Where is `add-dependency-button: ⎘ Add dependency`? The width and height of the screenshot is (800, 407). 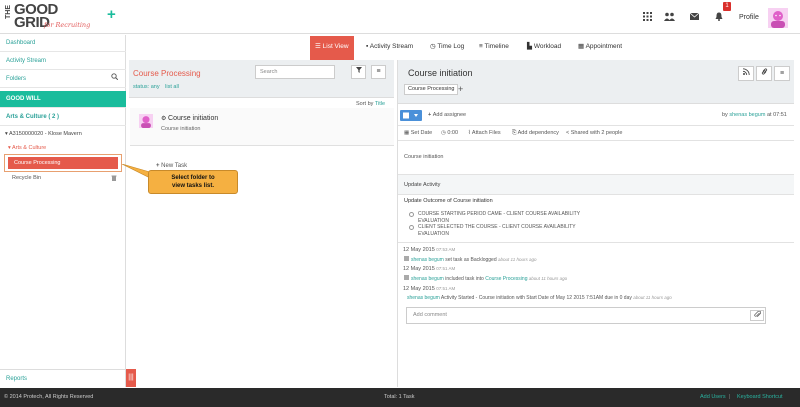
add-dependency-button: ⎘ Add dependency is located at coordinates (535, 133).